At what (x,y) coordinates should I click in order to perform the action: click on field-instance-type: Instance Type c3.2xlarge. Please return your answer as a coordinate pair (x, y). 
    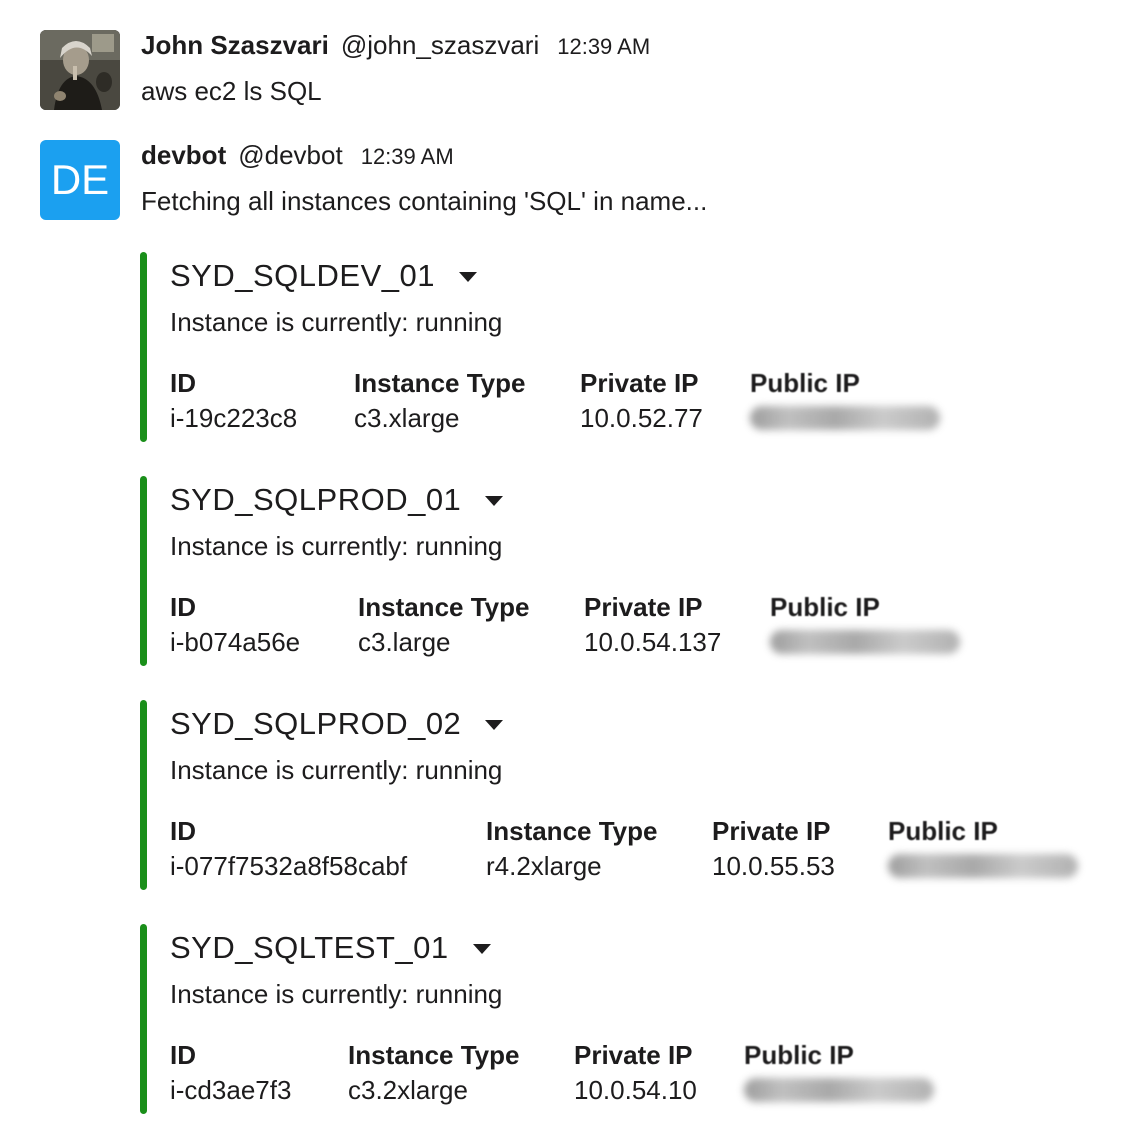
    Looking at the image, I should click on (433, 1073).